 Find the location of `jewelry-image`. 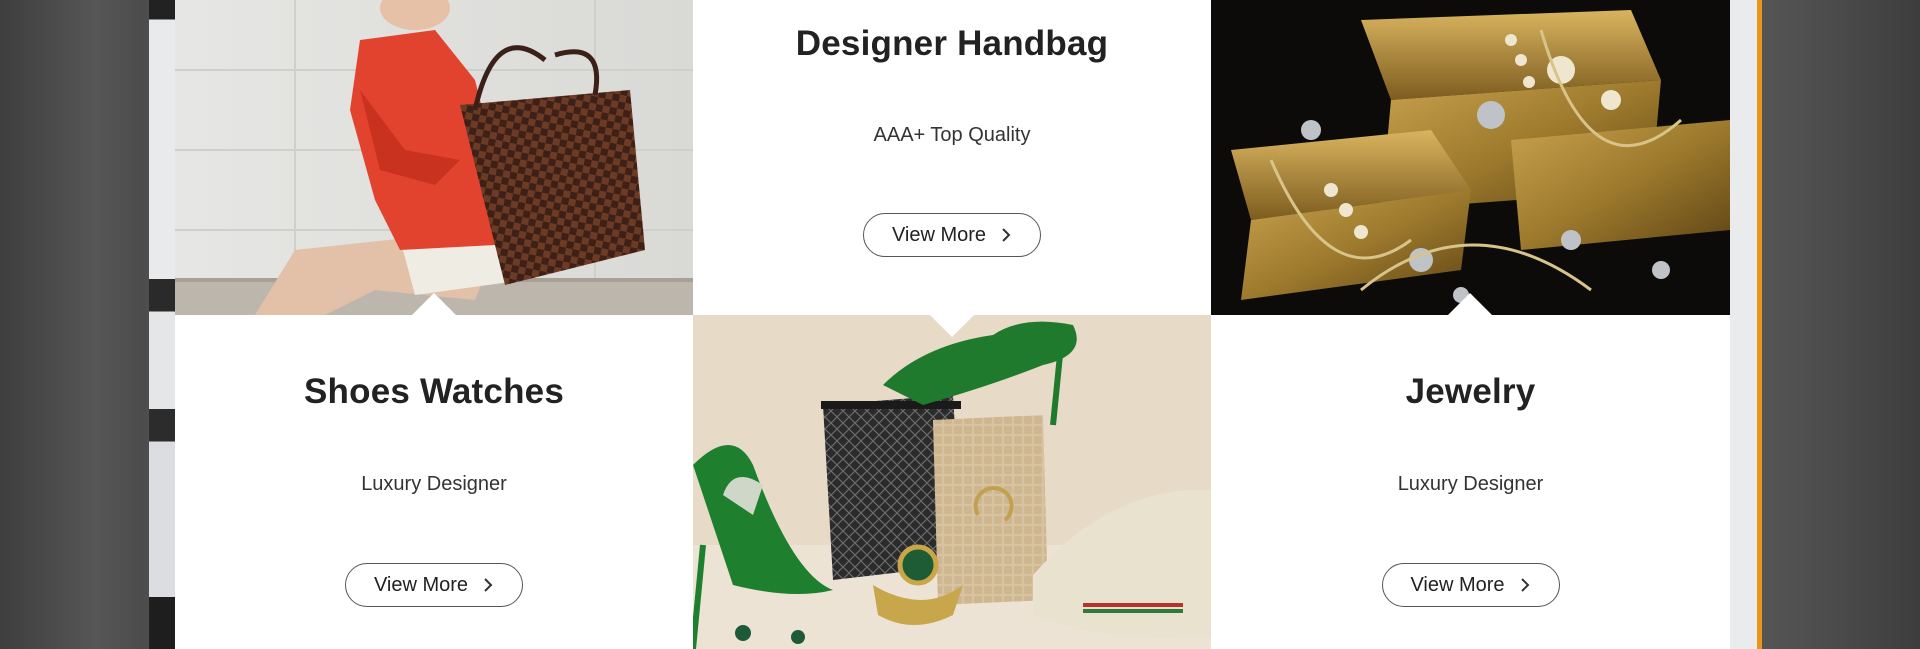

jewelry-image is located at coordinates (1470, 157).